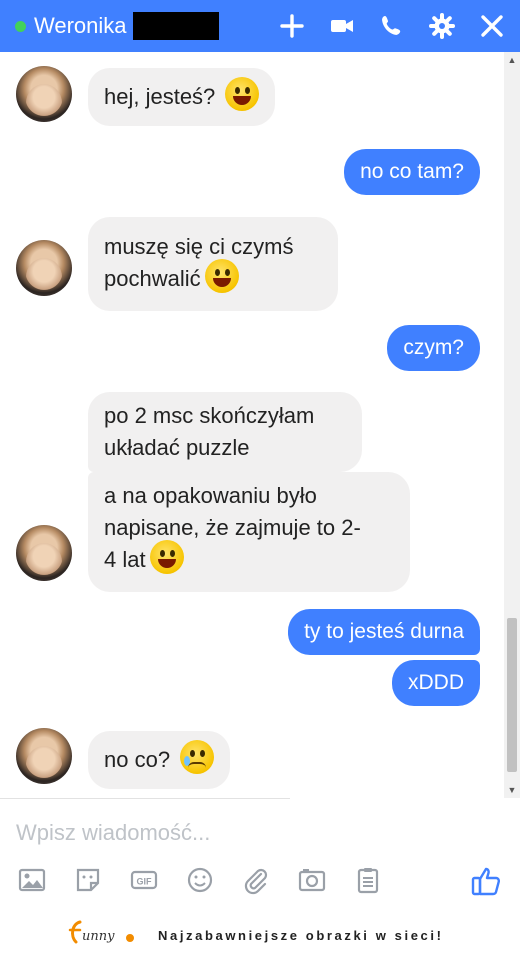 The height and width of the screenshot is (956, 520). I want to click on watermark-footer: unny Najzabawniejsze obrazki w sieci!, so click(260, 934).